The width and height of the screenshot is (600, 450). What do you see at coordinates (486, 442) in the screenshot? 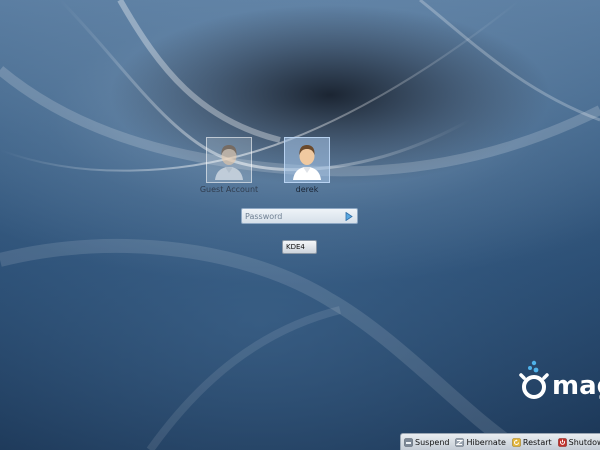
I see `hibernate-label: Hibernate` at bounding box center [486, 442].